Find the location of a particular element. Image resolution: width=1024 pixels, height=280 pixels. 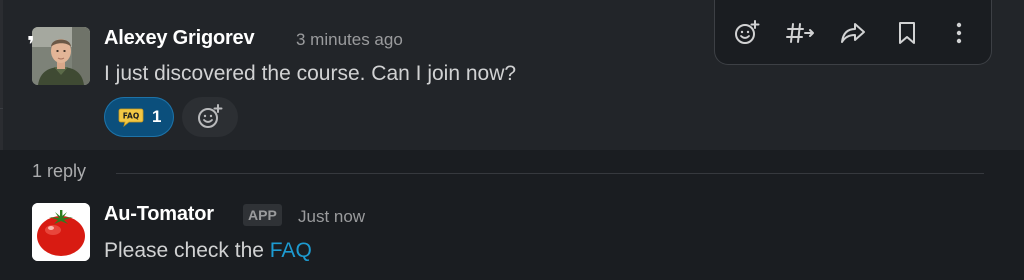

faq-badge-label: FAQ is located at coordinates (131, 115).